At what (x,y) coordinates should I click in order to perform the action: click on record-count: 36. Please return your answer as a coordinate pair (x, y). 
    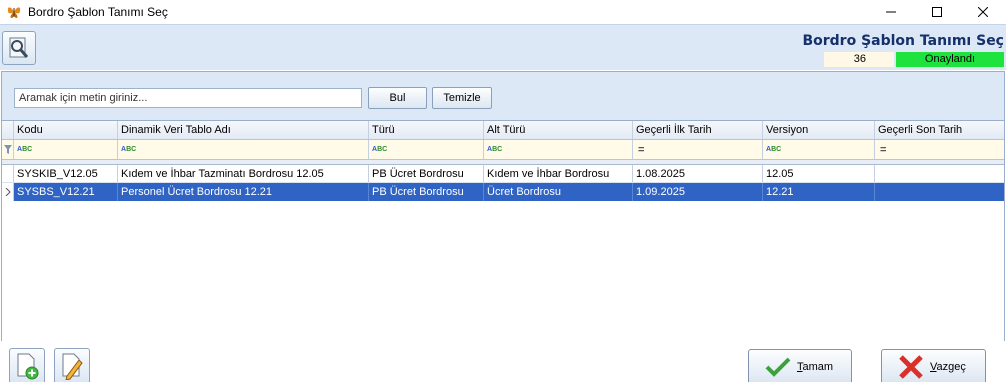
    Looking at the image, I should click on (859, 59).